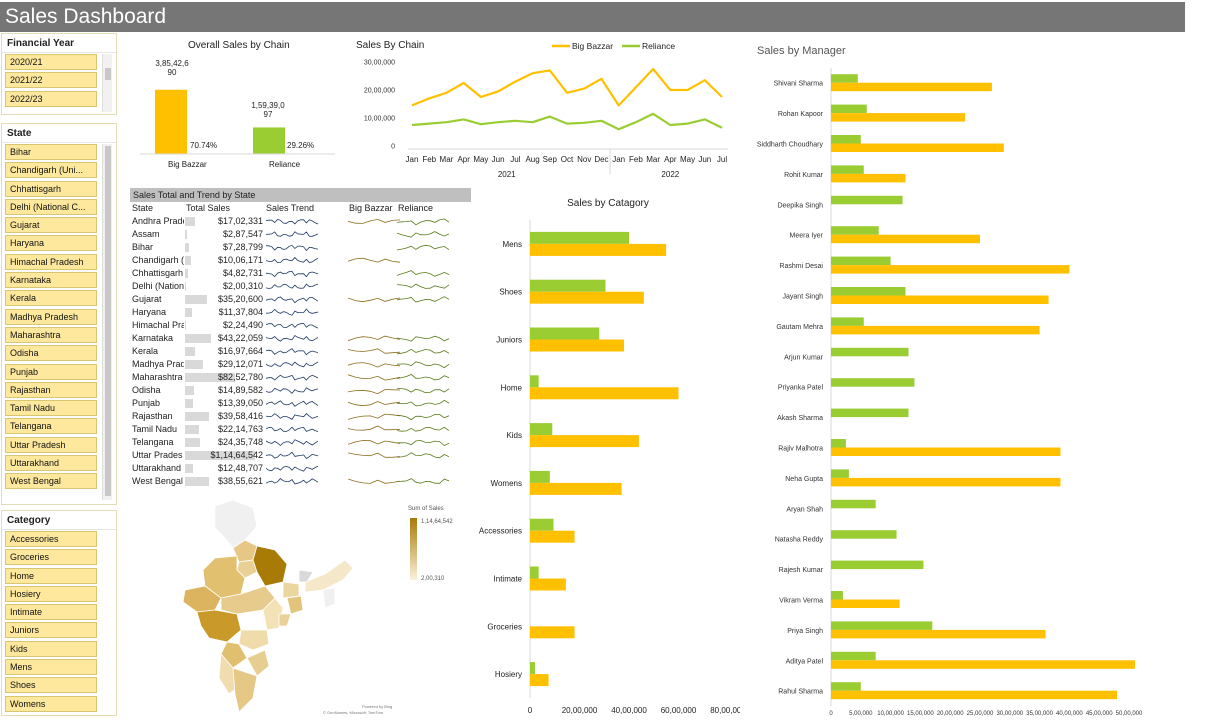  Describe the element at coordinates (51, 280) in the screenshot. I see `slicer-item-karnataka: Karnataka` at that location.